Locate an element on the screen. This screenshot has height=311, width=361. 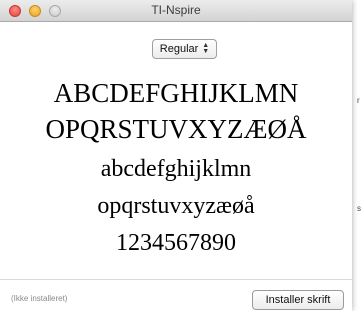
title-bar: TI-Nspire is located at coordinates (176, 11).